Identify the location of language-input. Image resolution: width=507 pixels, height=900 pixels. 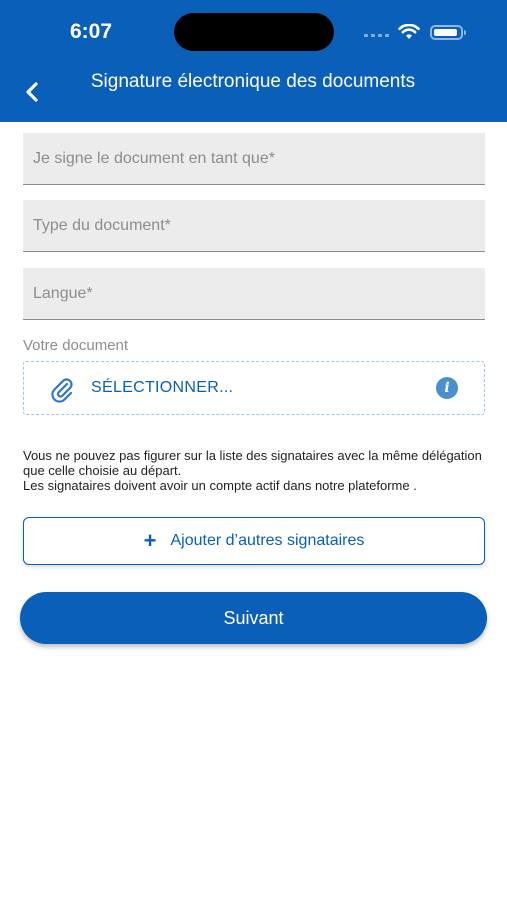
(254, 293).